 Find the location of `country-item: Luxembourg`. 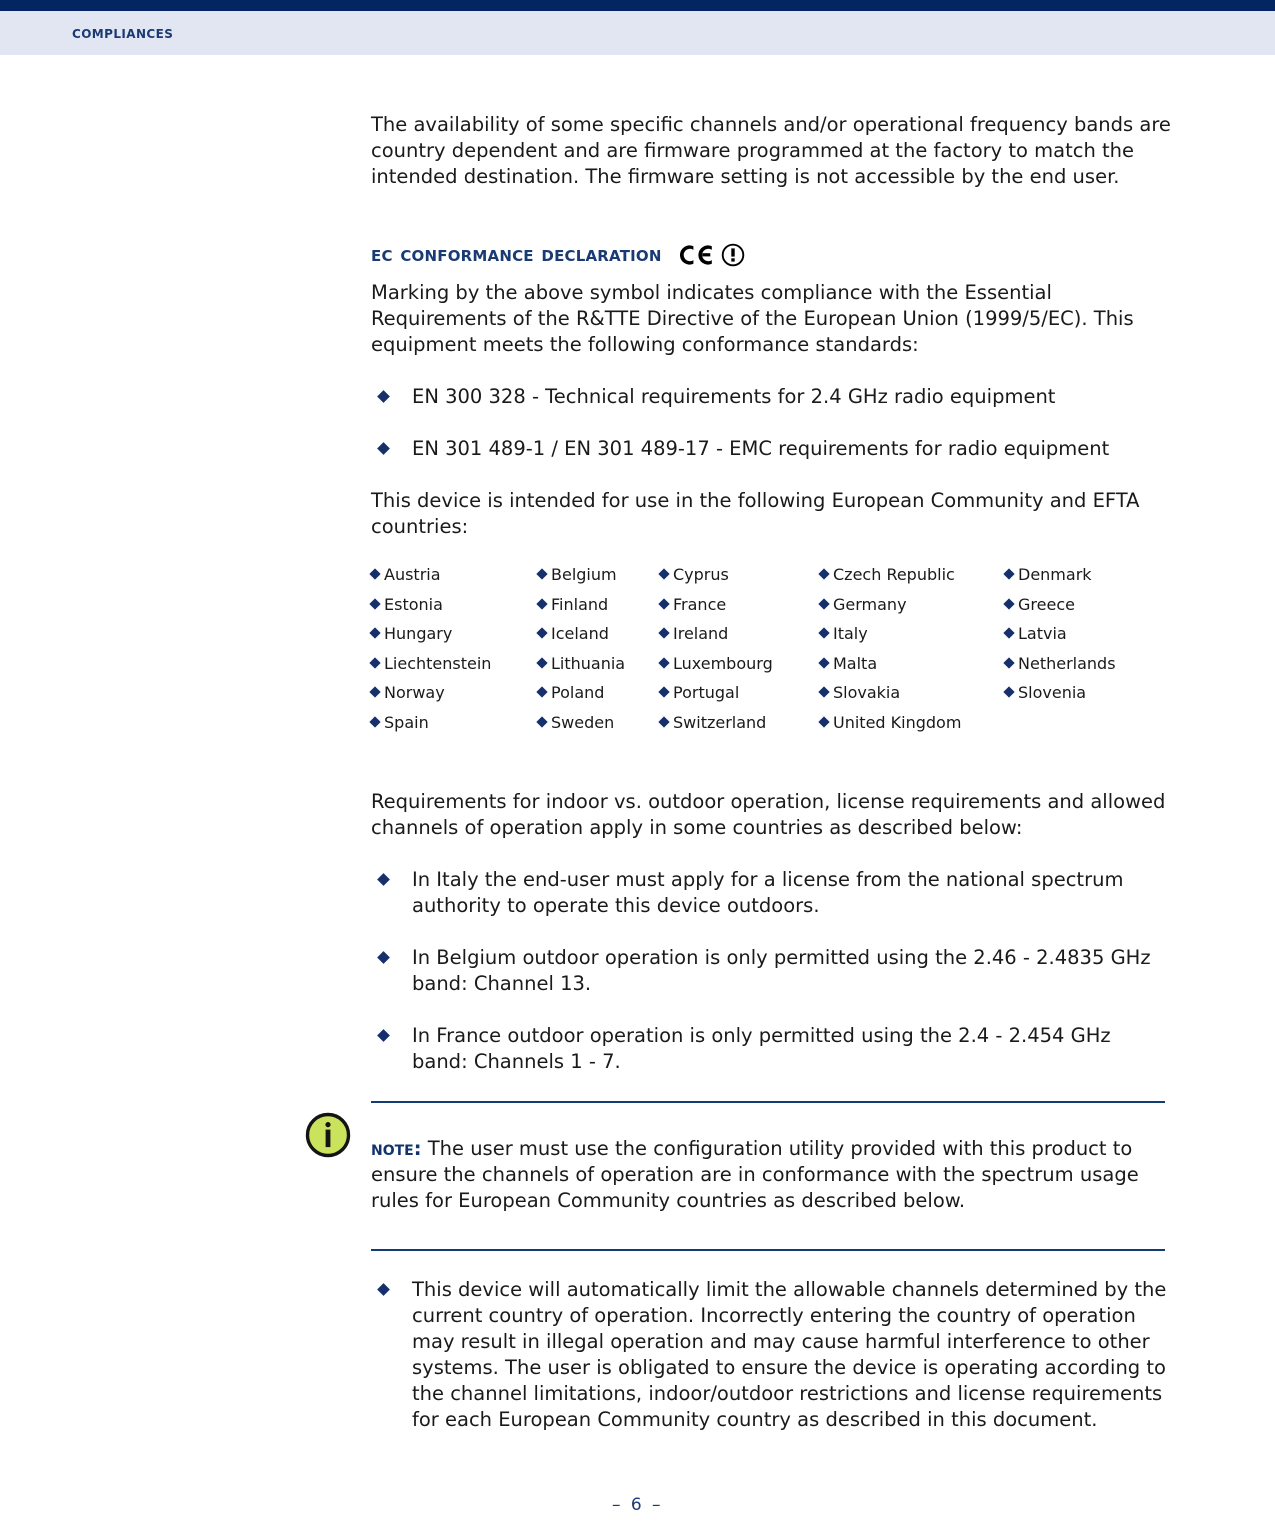

country-item: Luxembourg is located at coordinates (739, 664).